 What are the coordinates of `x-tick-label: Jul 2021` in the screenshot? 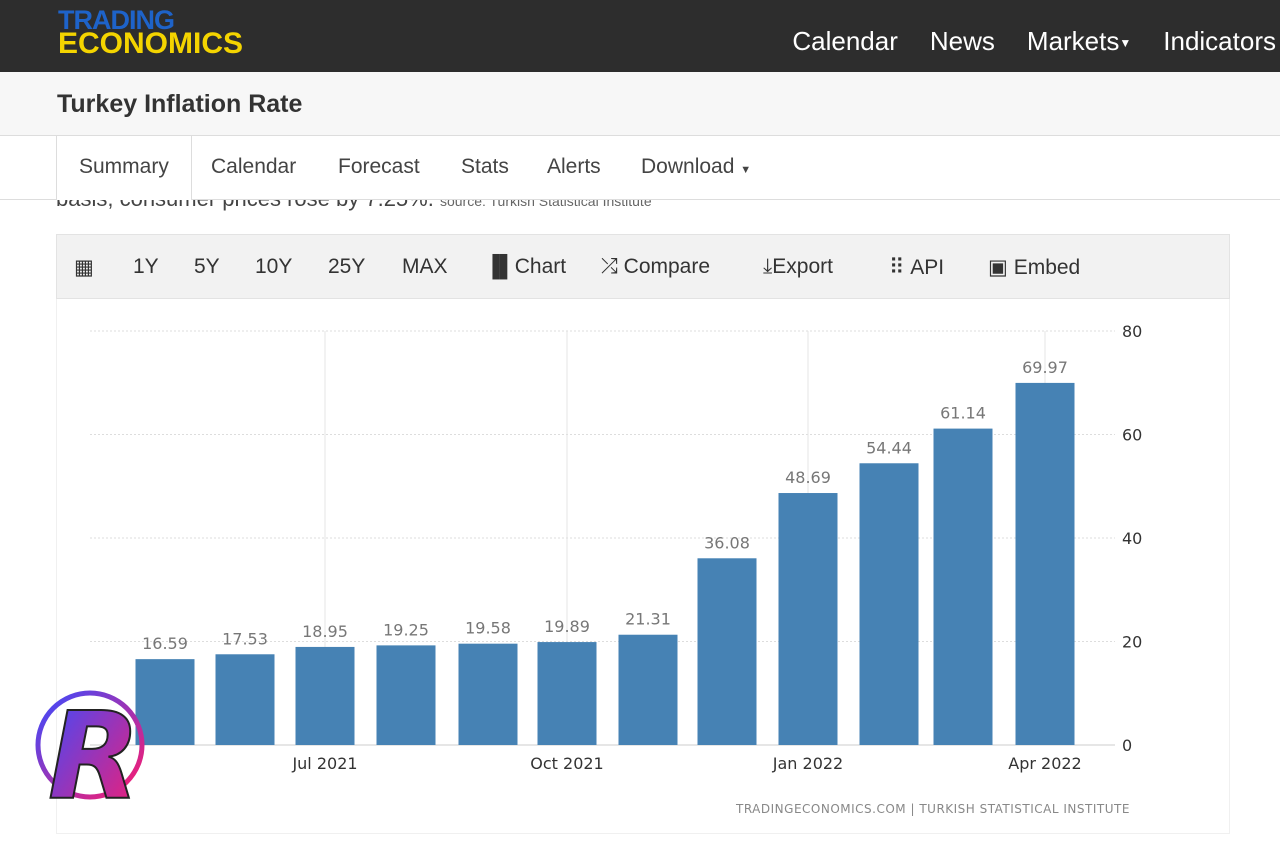 It's located at (324, 763).